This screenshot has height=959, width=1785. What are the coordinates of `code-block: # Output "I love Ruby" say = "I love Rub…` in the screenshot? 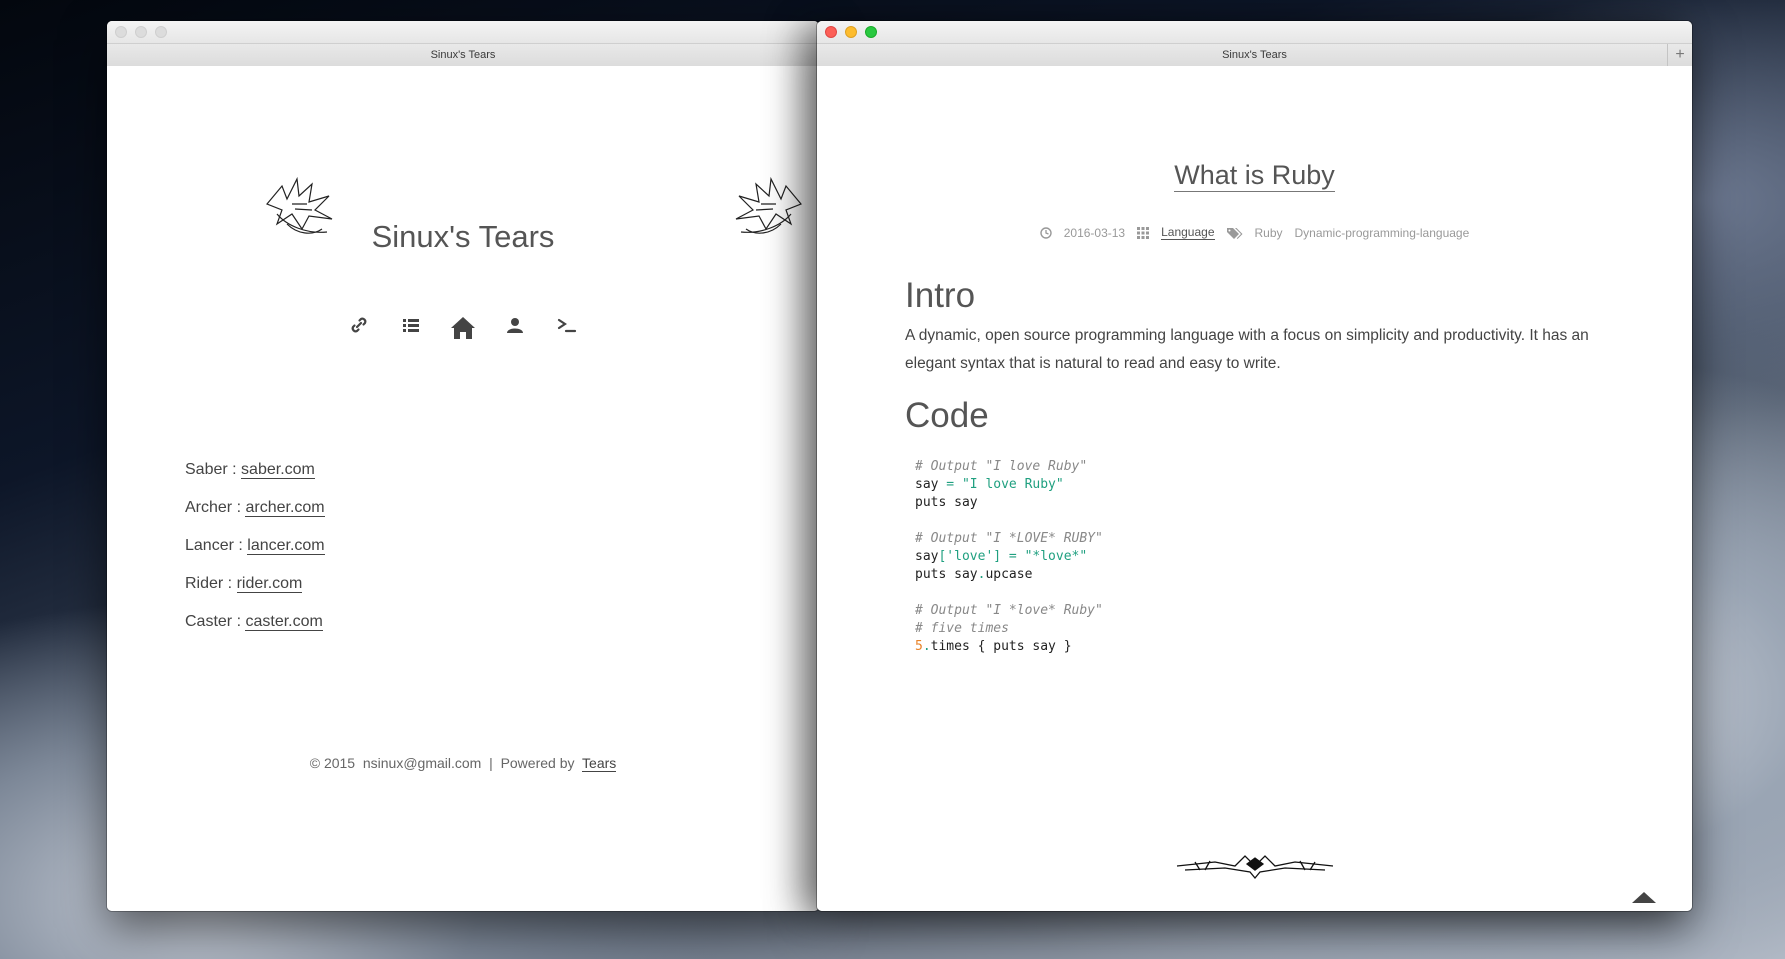 It's located at (1258, 557).